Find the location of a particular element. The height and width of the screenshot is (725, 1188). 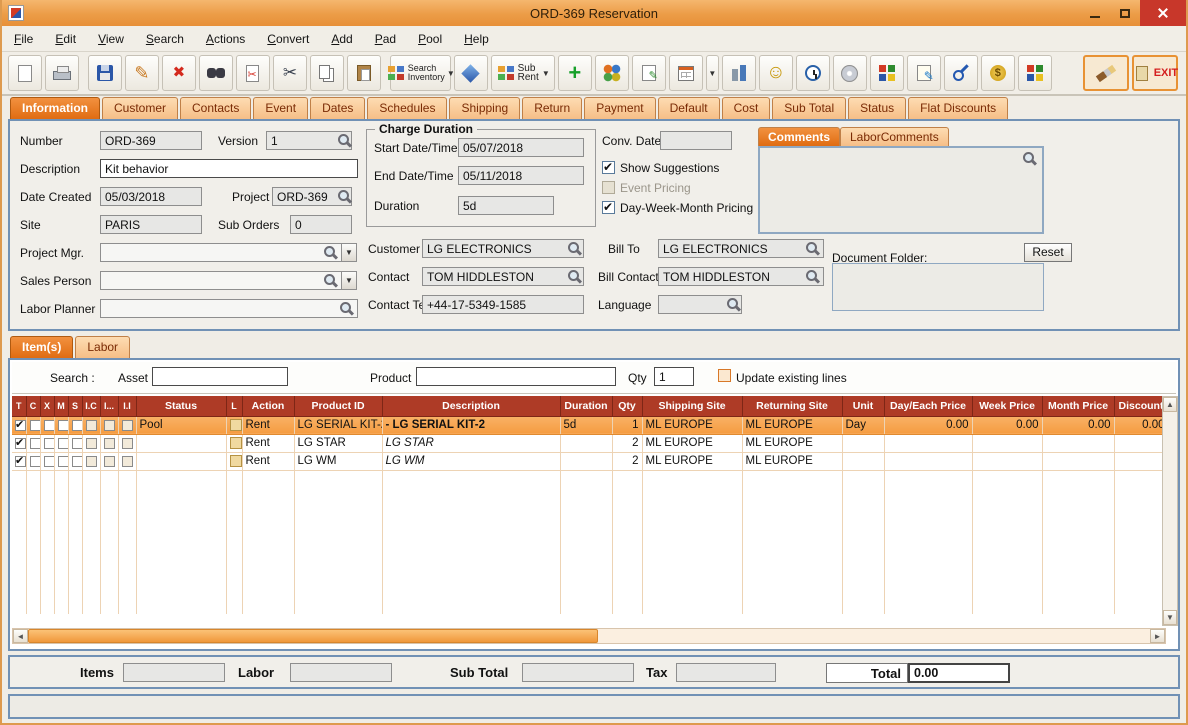

col-ic: I.C is located at coordinates (91, 406).